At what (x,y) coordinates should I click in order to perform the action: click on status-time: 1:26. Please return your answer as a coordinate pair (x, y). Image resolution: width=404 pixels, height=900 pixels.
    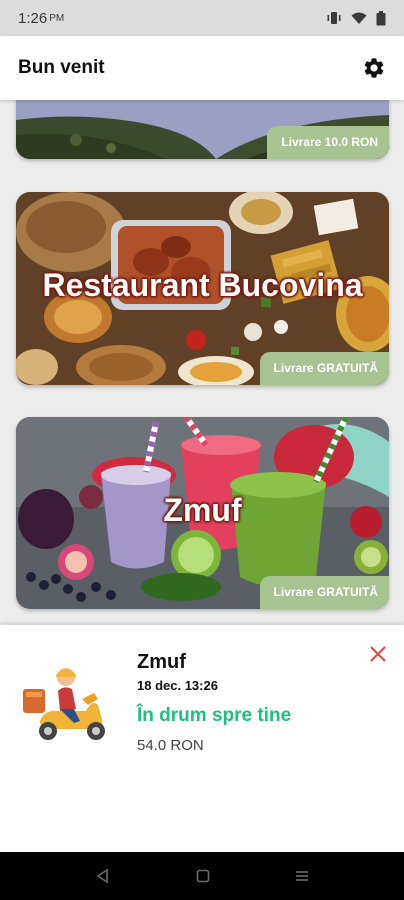
    Looking at the image, I should click on (33, 18).